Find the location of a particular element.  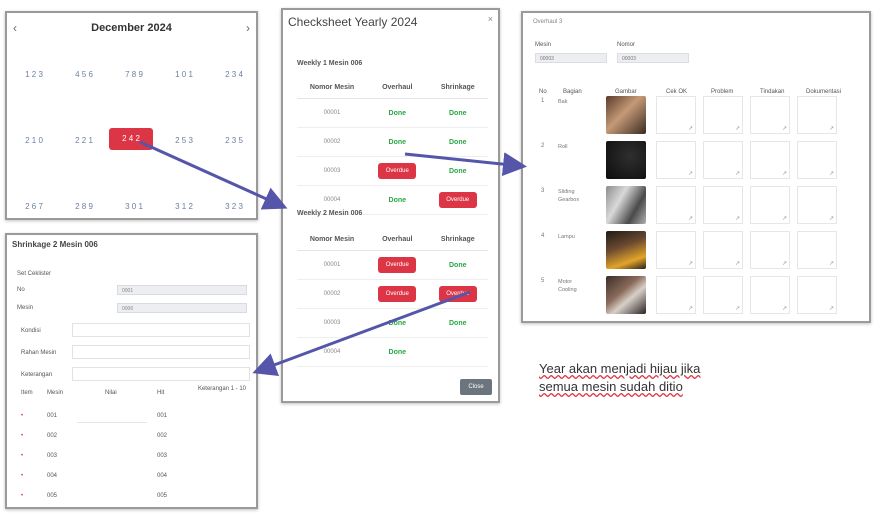

arrow-calendar-to-checksheet is located at coordinates (213, 175).